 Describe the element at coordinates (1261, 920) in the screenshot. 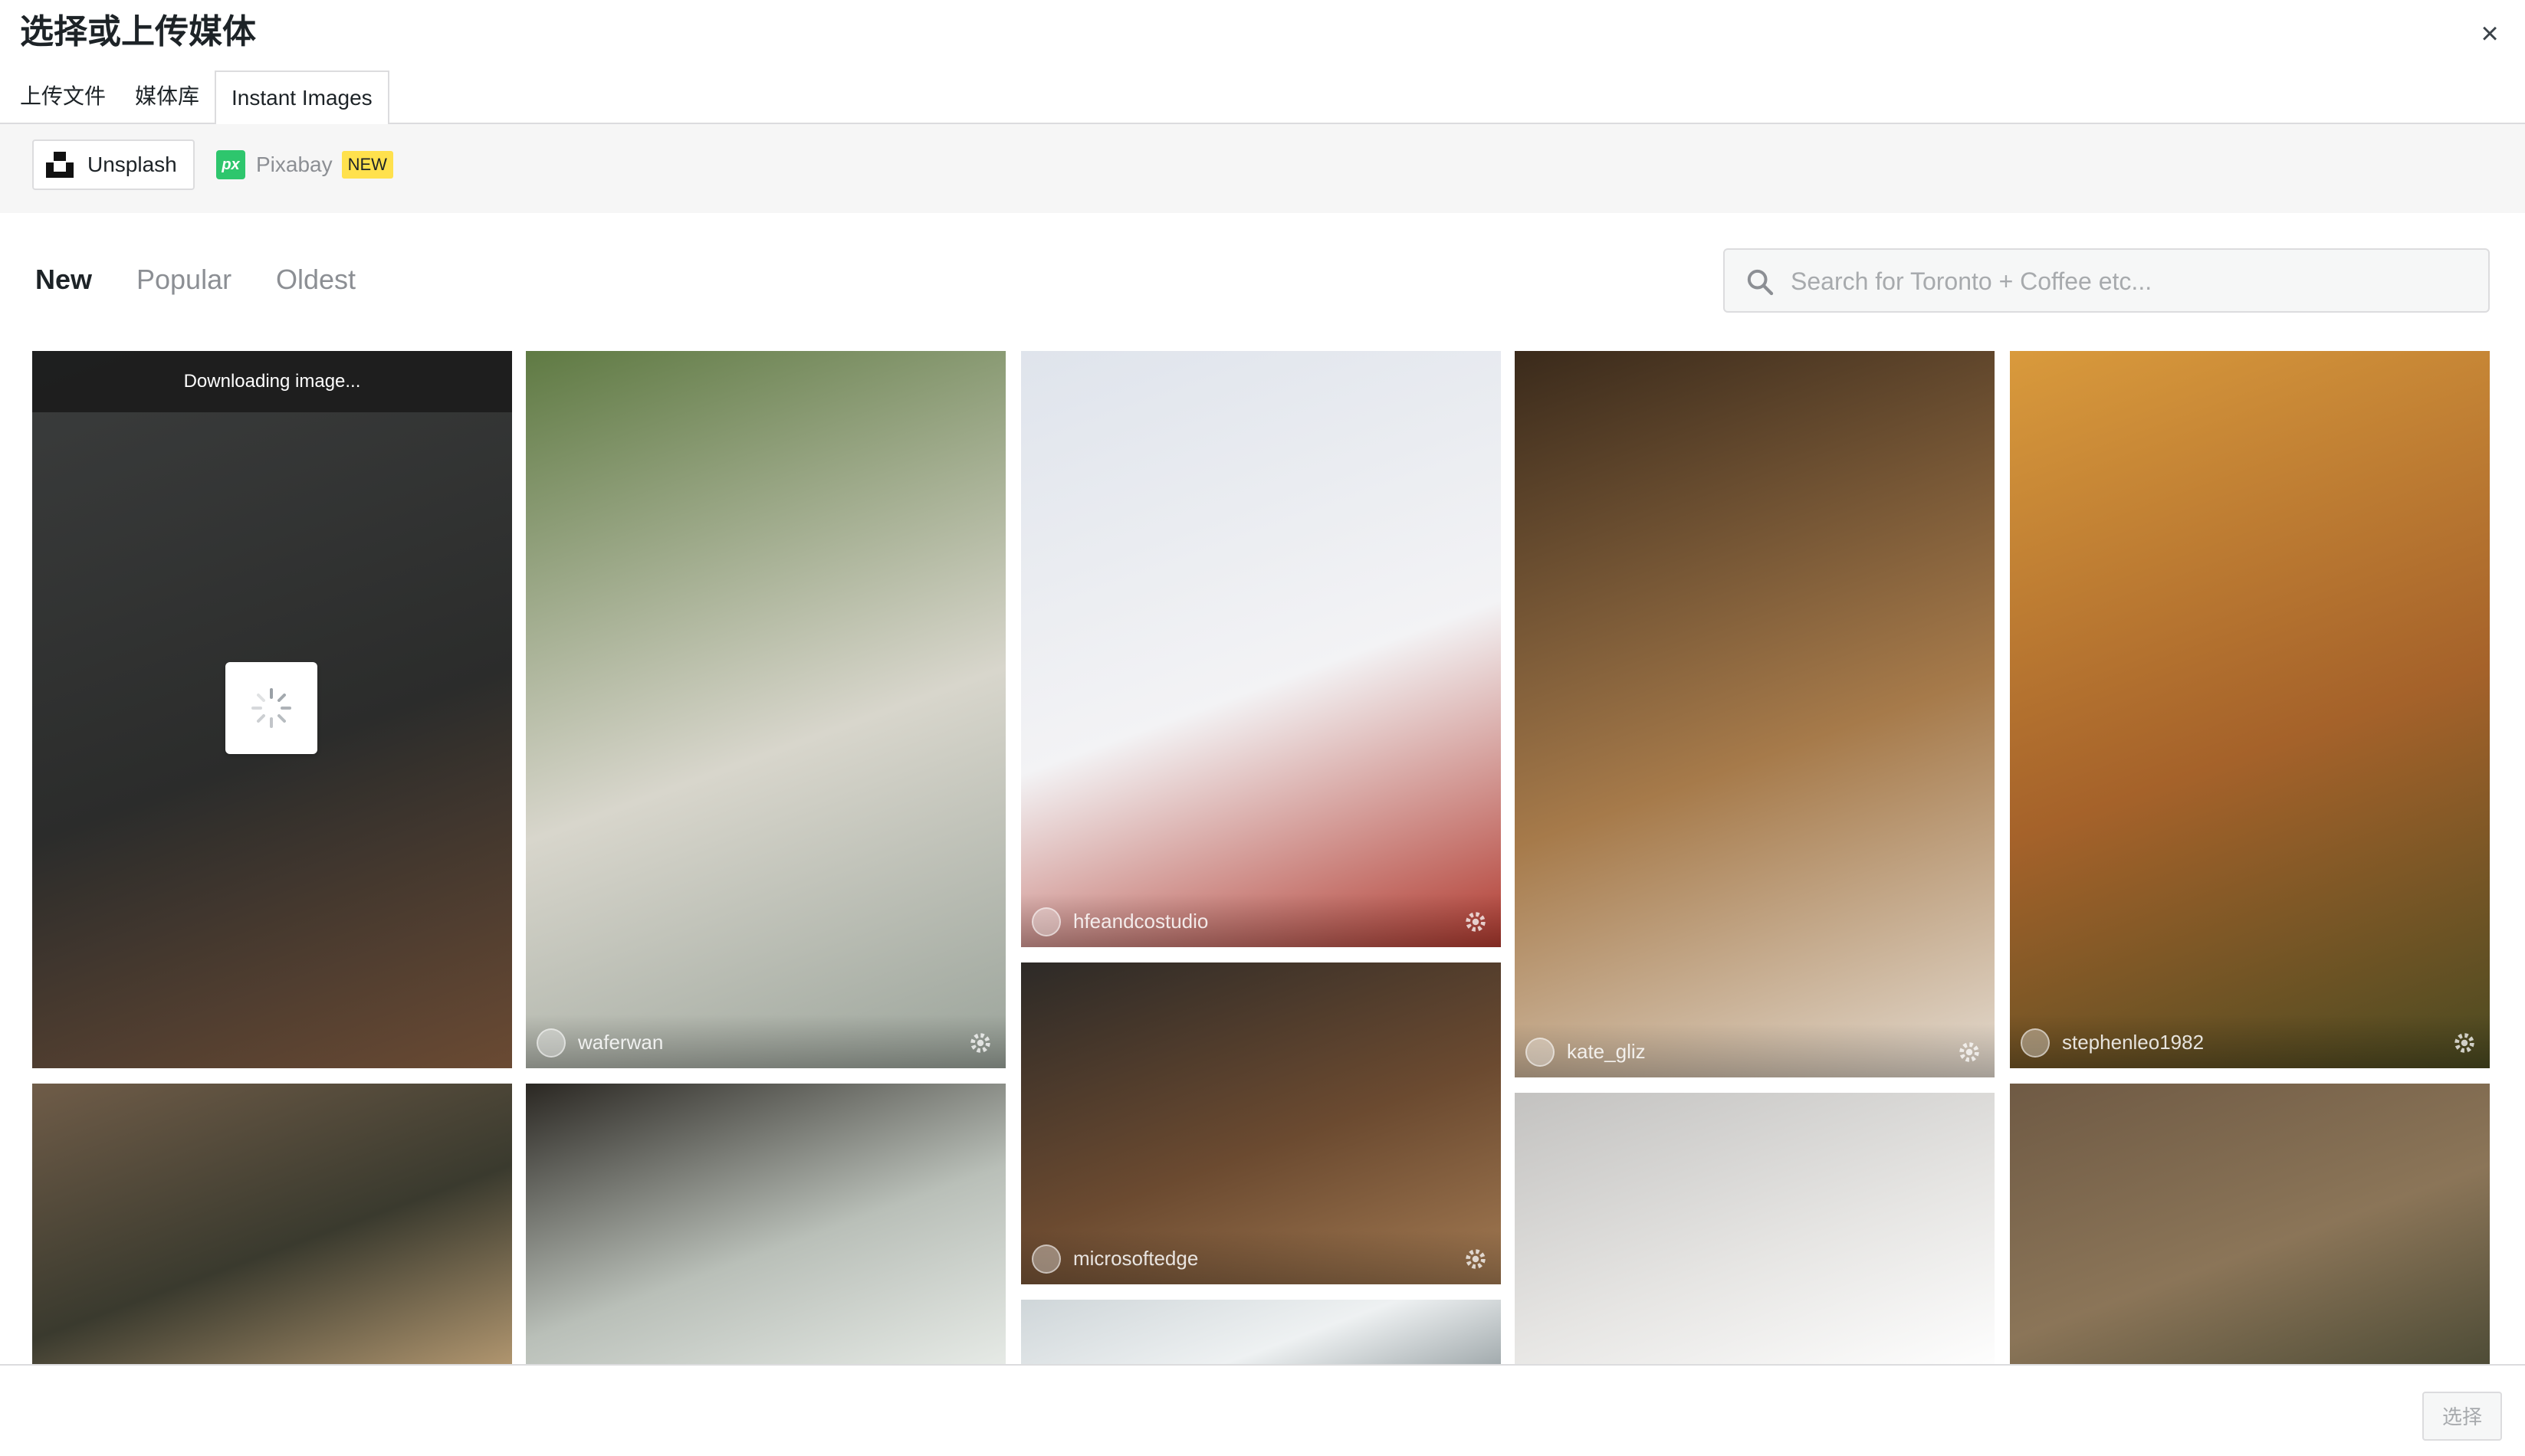

I see `photo-meta: hfeandcostudio` at that location.